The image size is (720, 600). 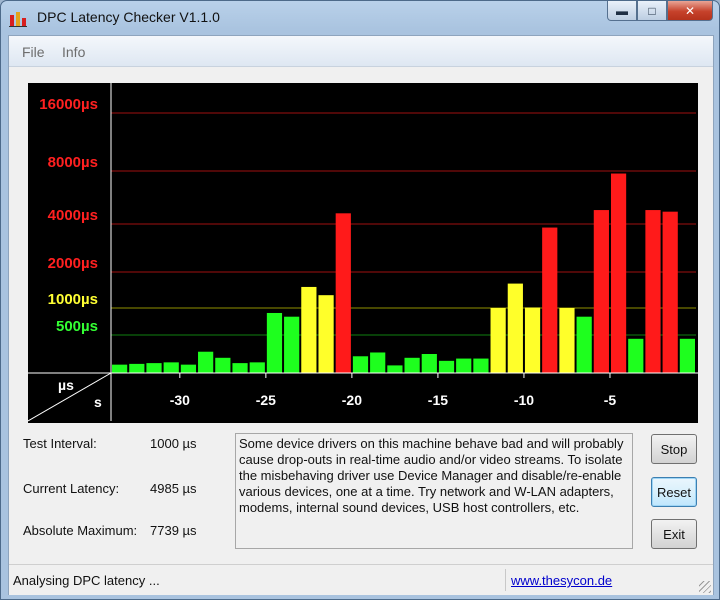 What do you see at coordinates (80, 530) in the screenshot?
I see `absolute-maximum-label: Absolute Maximum:` at bounding box center [80, 530].